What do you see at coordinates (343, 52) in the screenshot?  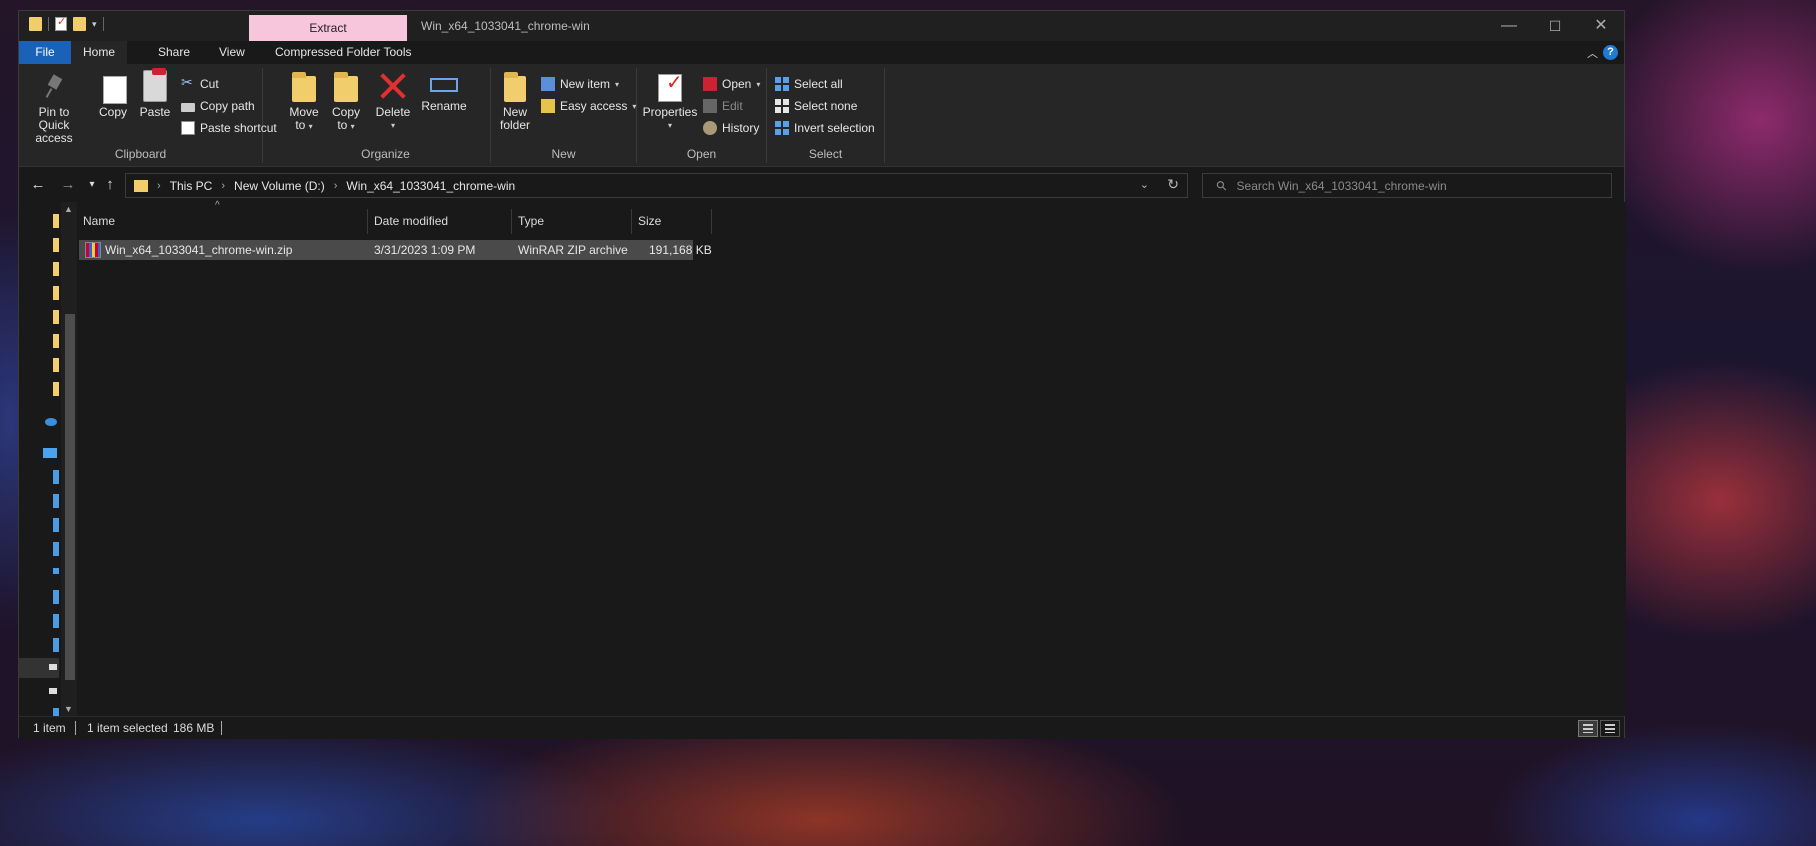 I see `tab-compressed-folder-tools: Compressed Folder Tools` at bounding box center [343, 52].